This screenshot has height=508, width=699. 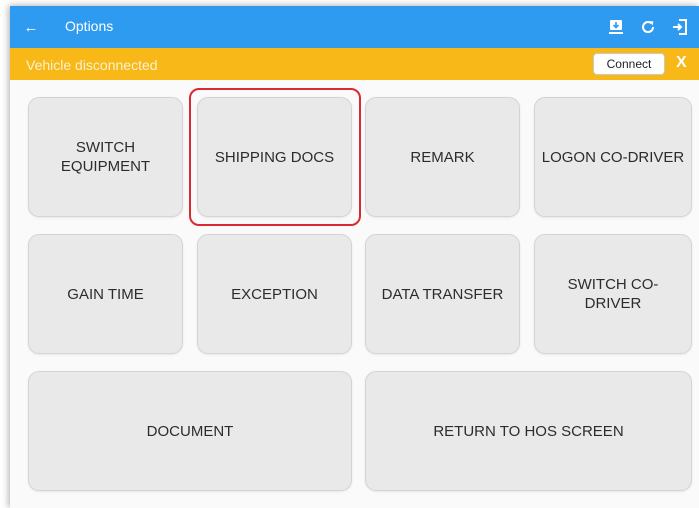 What do you see at coordinates (613, 157) in the screenshot?
I see `logon-codriver-button: LOGON CO-DRIVER` at bounding box center [613, 157].